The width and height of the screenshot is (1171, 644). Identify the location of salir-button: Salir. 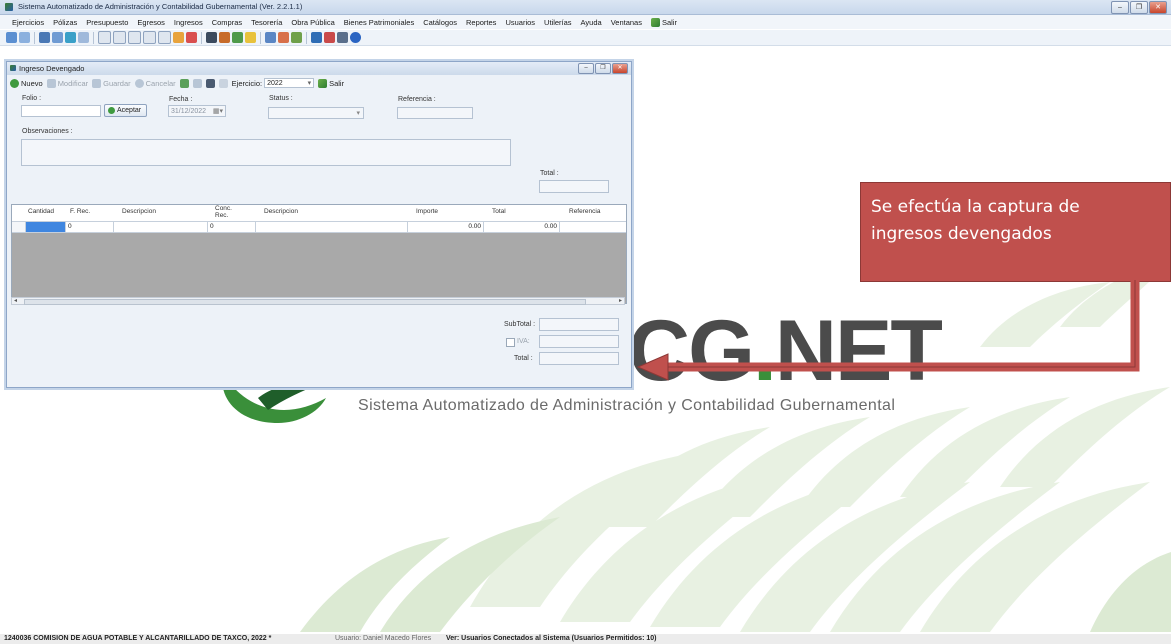
(331, 83).